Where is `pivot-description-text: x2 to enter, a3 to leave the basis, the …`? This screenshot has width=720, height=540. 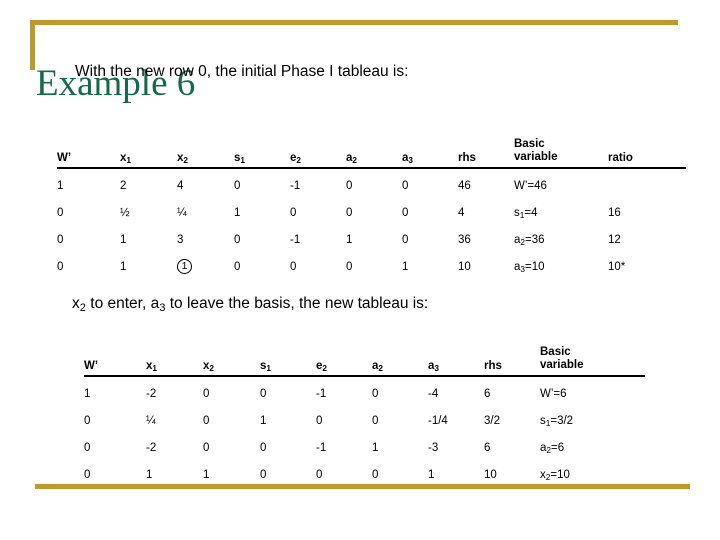 pivot-description-text: x2 to enter, a3 to leave the basis, the … is located at coordinates (250, 305).